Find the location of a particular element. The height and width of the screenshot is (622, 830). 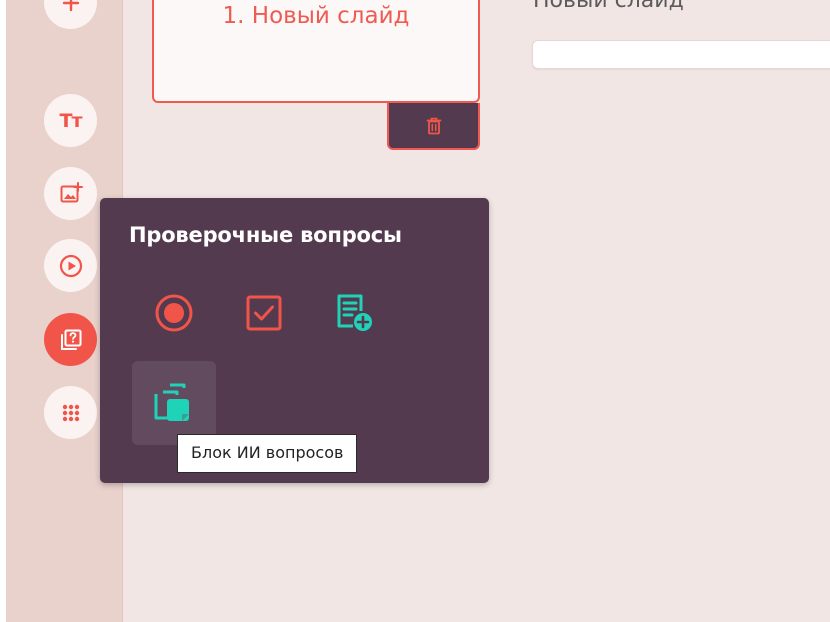

radio-single-choice-icon is located at coordinates (174, 313).